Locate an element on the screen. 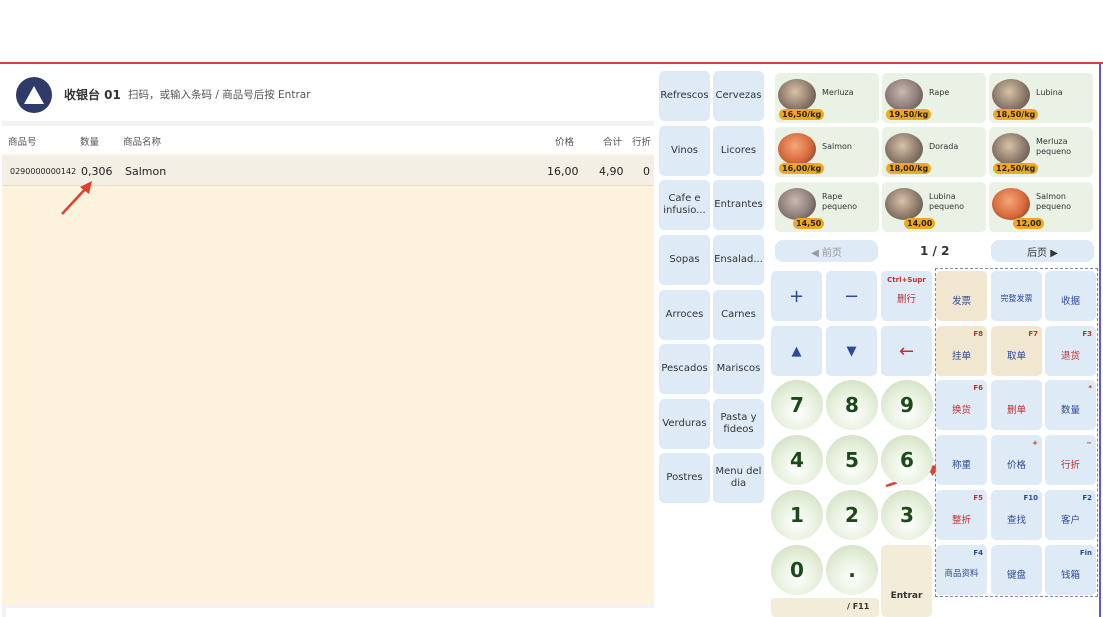 This screenshot has width=1103, height=617. row-code: 0290000000142 is located at coordinates (43, 171).